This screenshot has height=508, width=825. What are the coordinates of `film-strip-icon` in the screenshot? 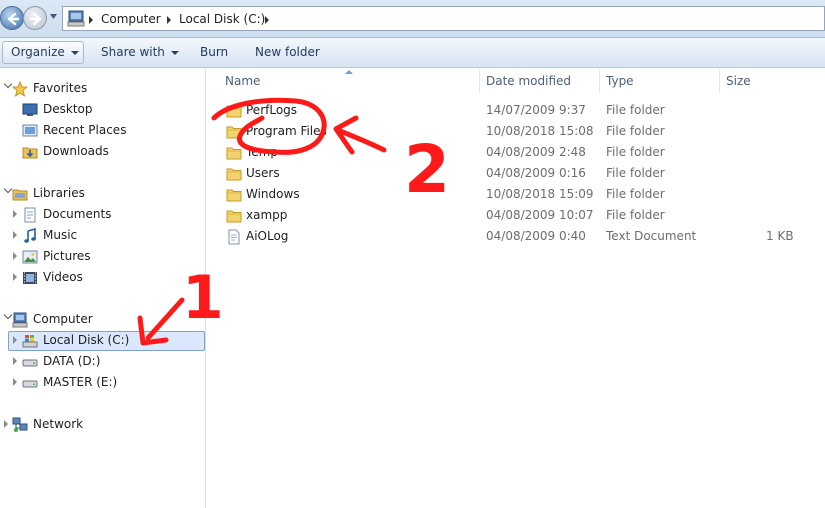 It's located at (30, 278).